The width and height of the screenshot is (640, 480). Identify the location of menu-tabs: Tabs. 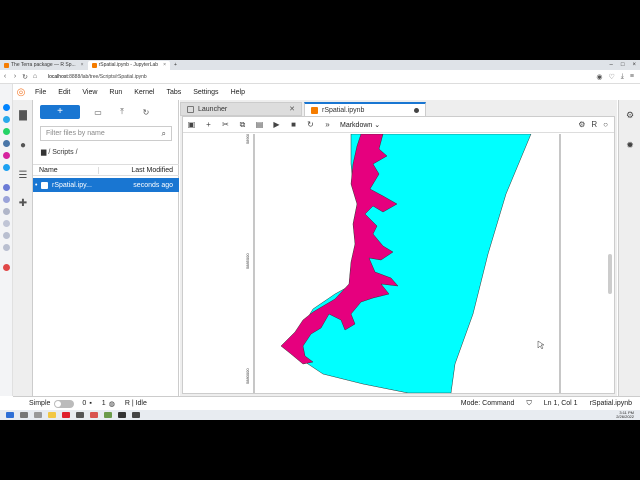
(173, 92).